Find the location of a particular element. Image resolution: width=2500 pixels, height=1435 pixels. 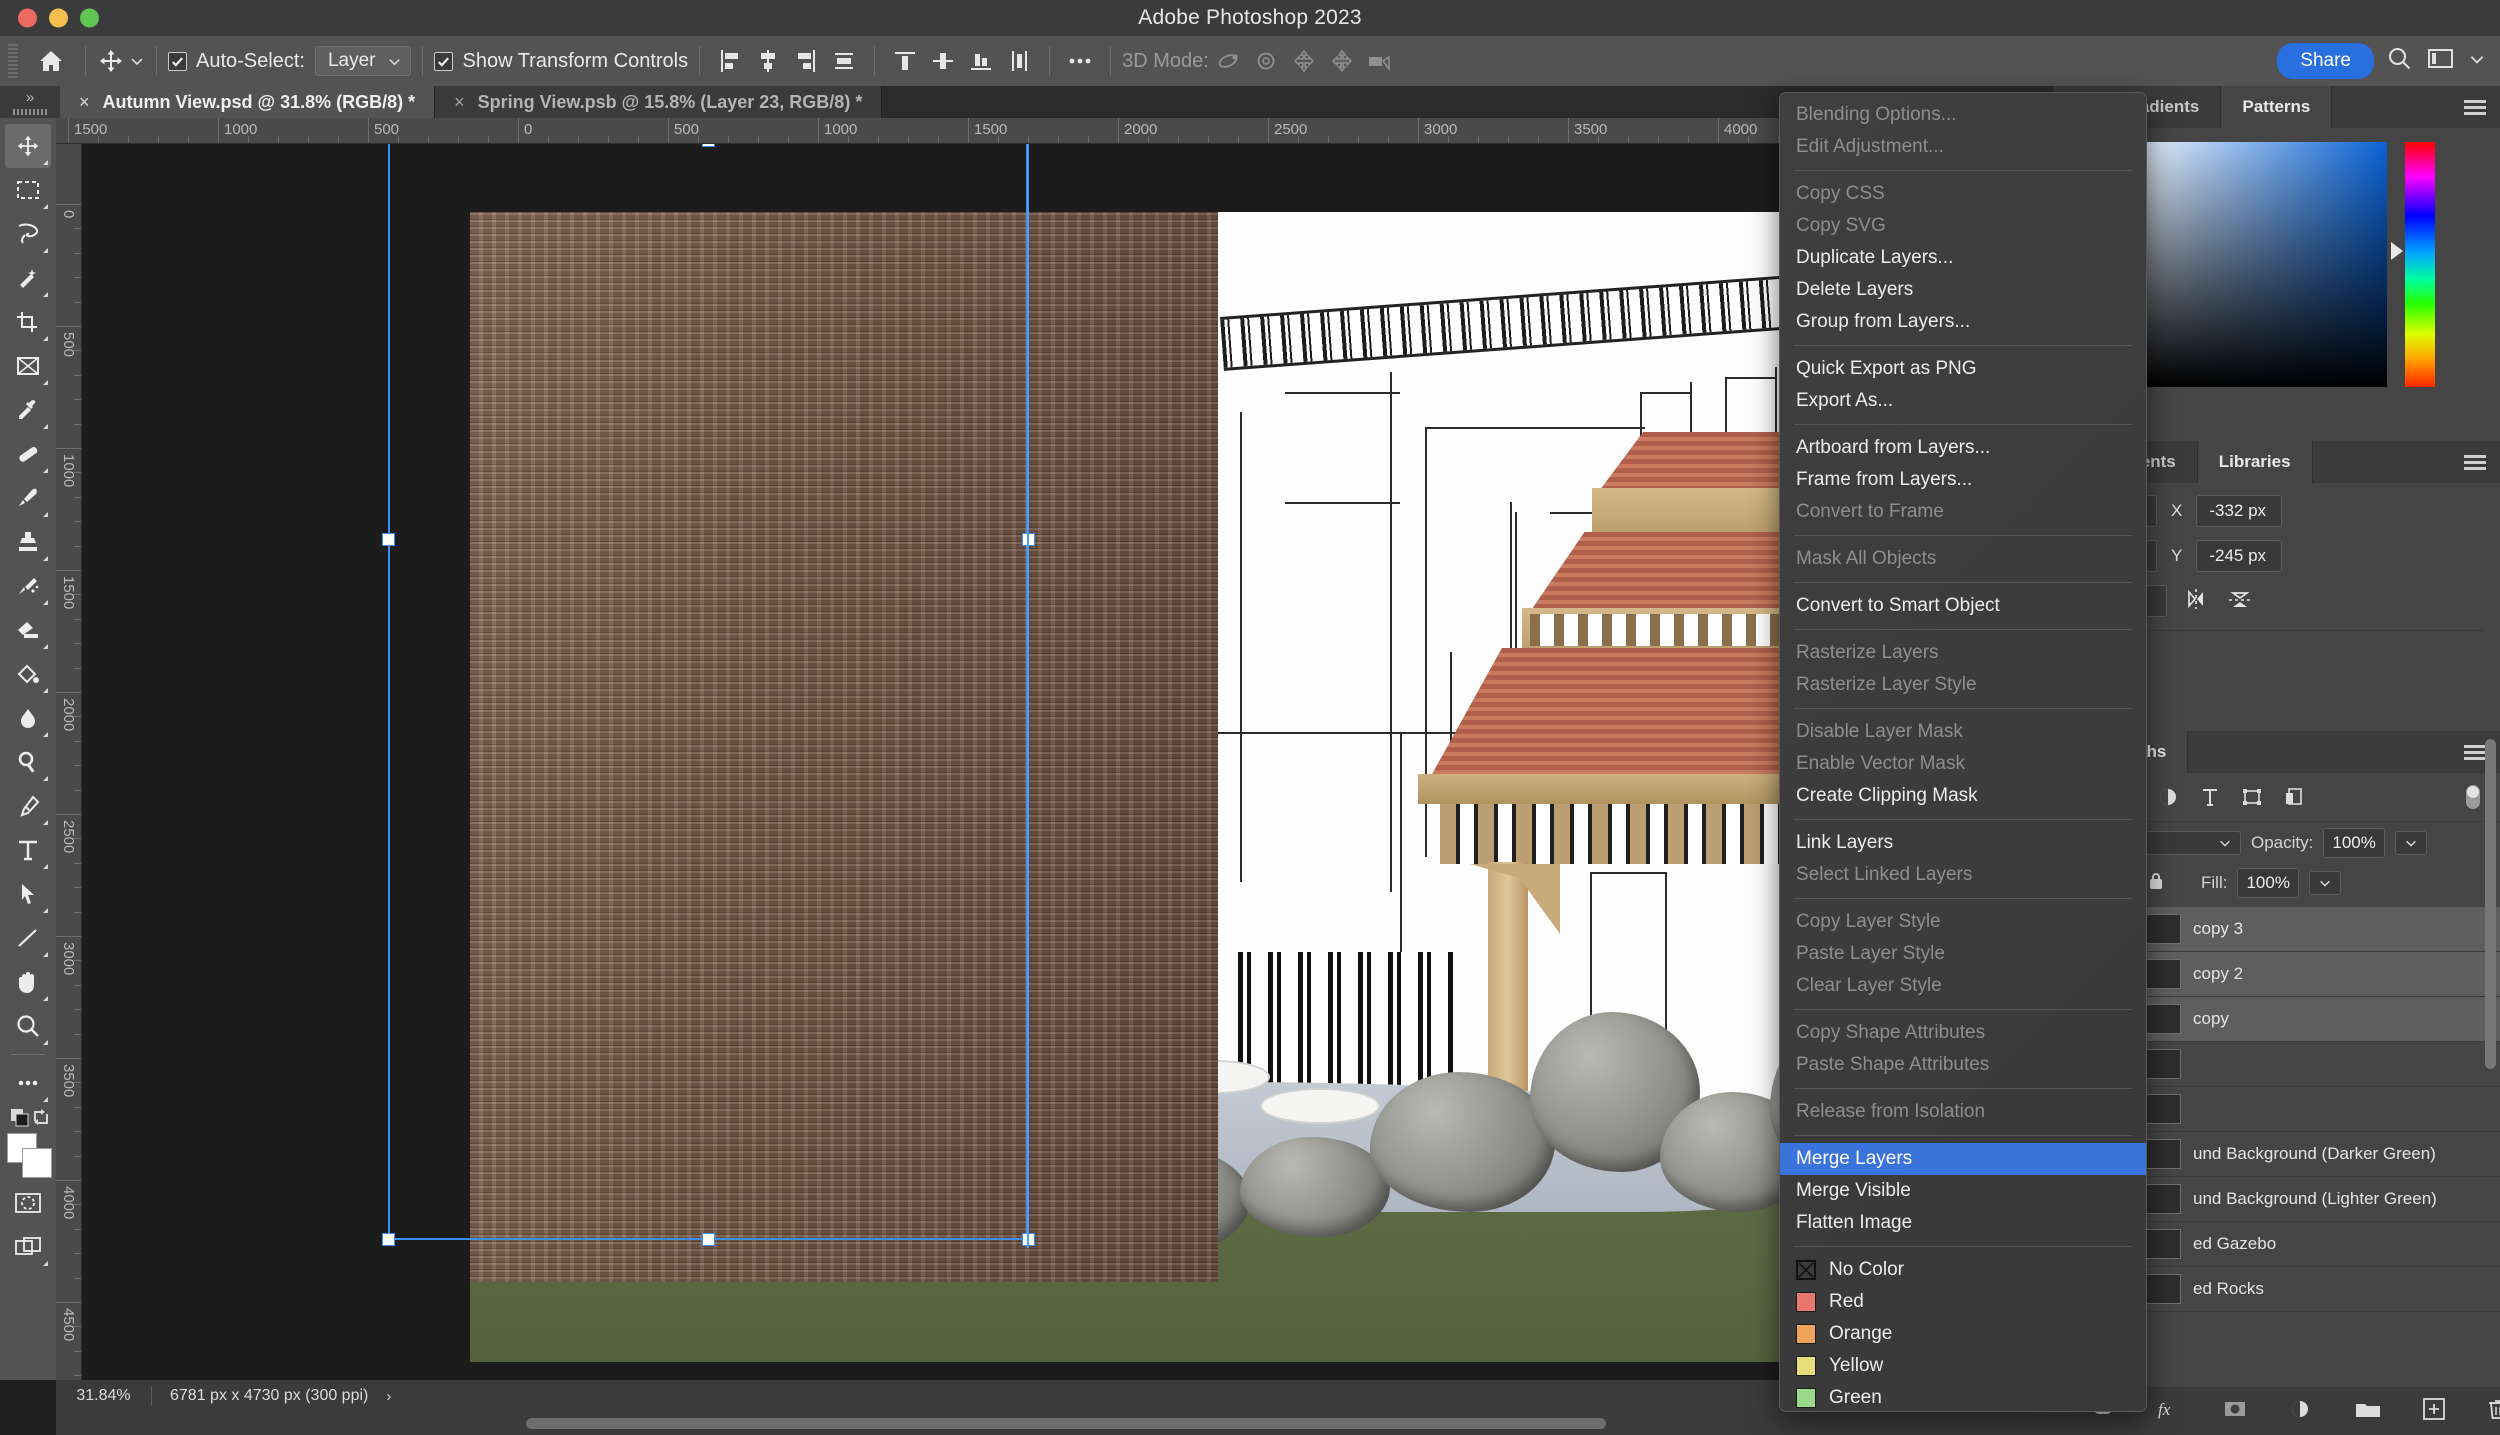

filter-toggle-icon is located at coordinates (2473, 797).